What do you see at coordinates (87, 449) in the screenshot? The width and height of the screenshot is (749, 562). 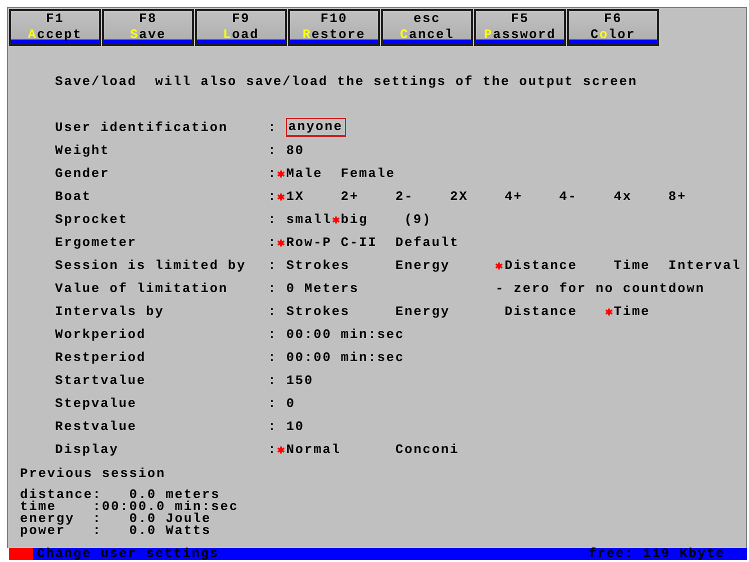 I see `setting-label: Display` at bounding box center [87, 449].